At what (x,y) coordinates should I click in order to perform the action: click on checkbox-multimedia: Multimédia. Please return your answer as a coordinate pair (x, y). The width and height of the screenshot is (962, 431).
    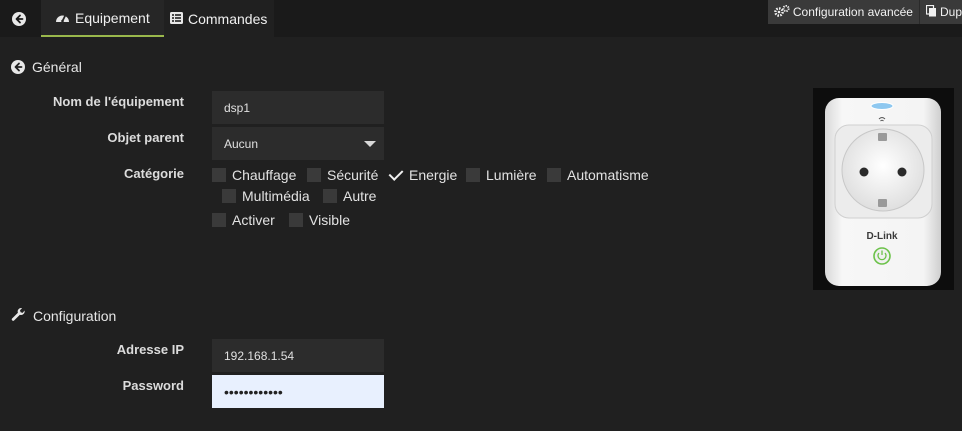
    Looking at the image, I should click on (266, 196).